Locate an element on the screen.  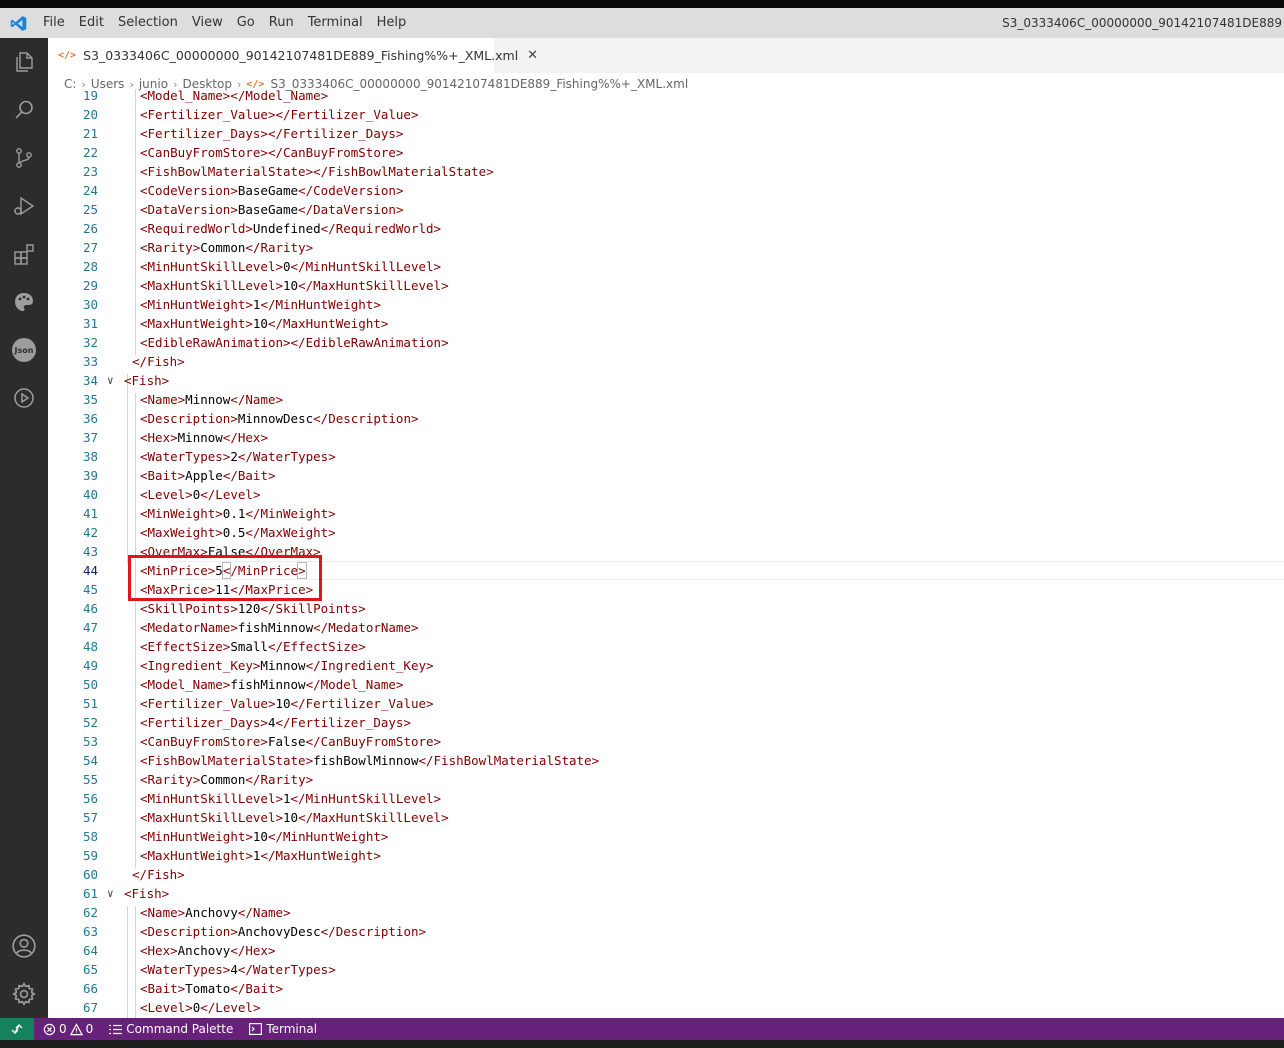
code-line: 47 <MedatorName>fishMinnow</MedatorName> is located at coordinates (666, 627).